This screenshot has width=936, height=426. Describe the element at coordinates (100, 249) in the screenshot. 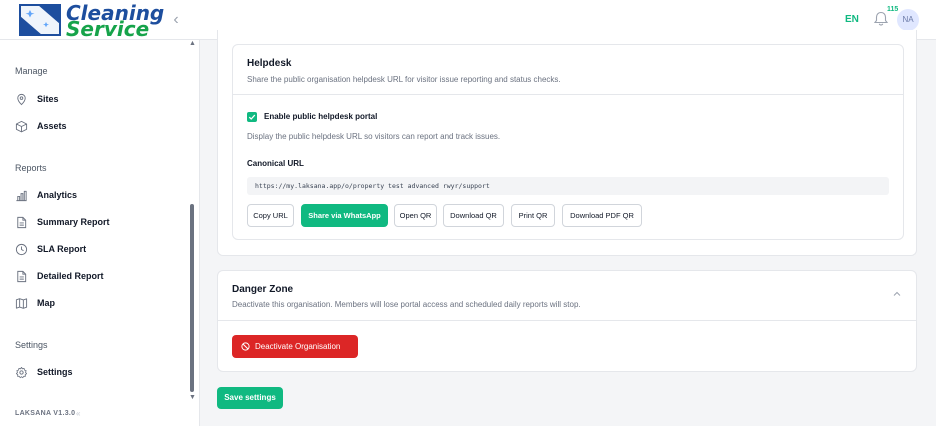

I see `sidebar-item-sla-report: SLA Report` at that location.